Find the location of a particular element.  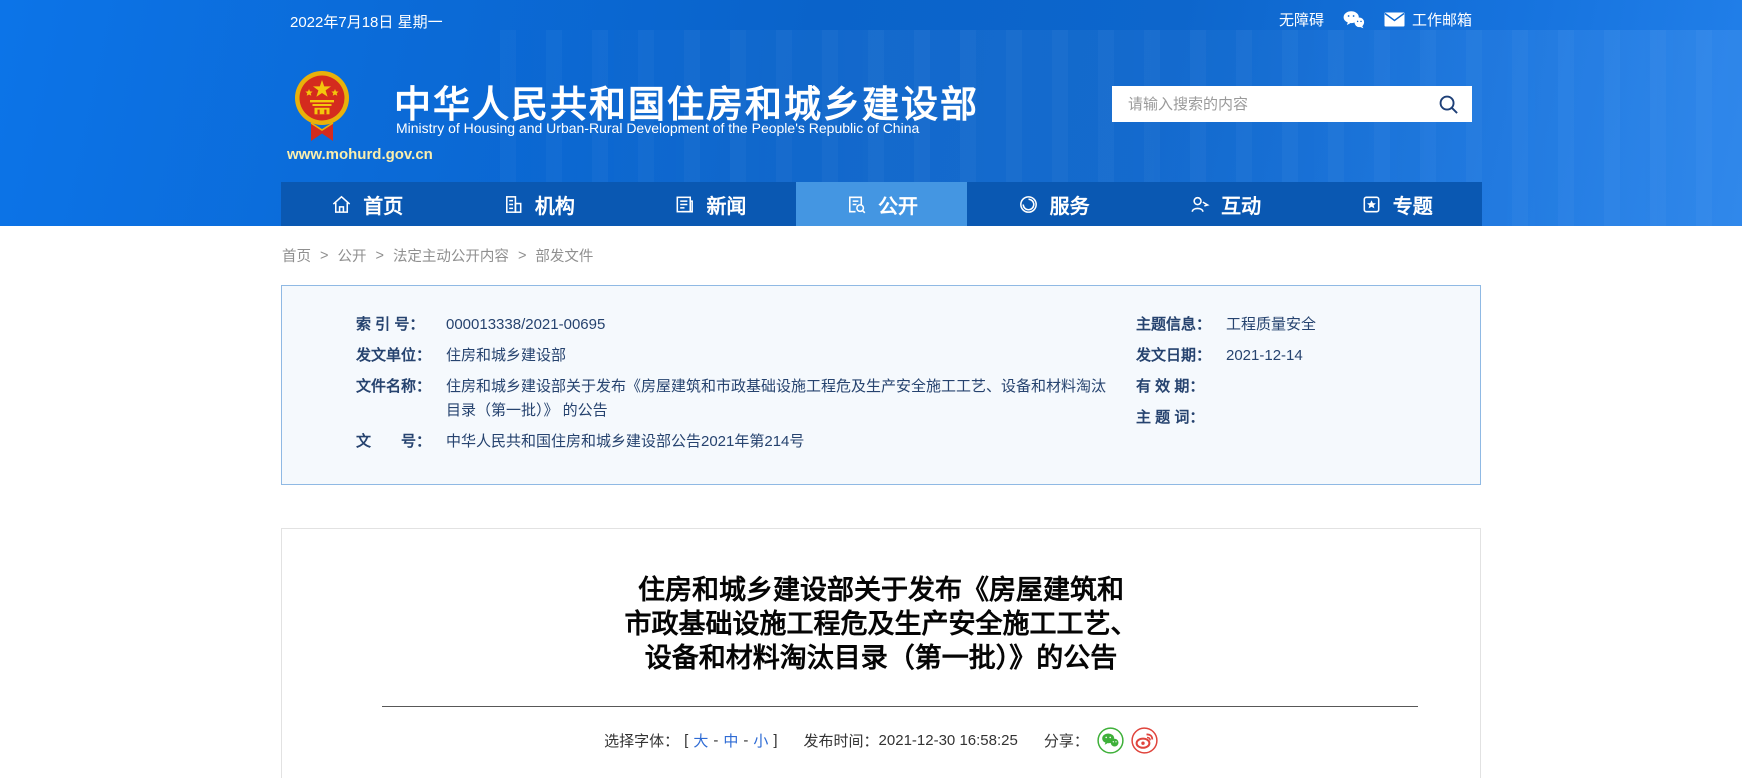

field-label: 文 号： is located at coordinates (394, 441).